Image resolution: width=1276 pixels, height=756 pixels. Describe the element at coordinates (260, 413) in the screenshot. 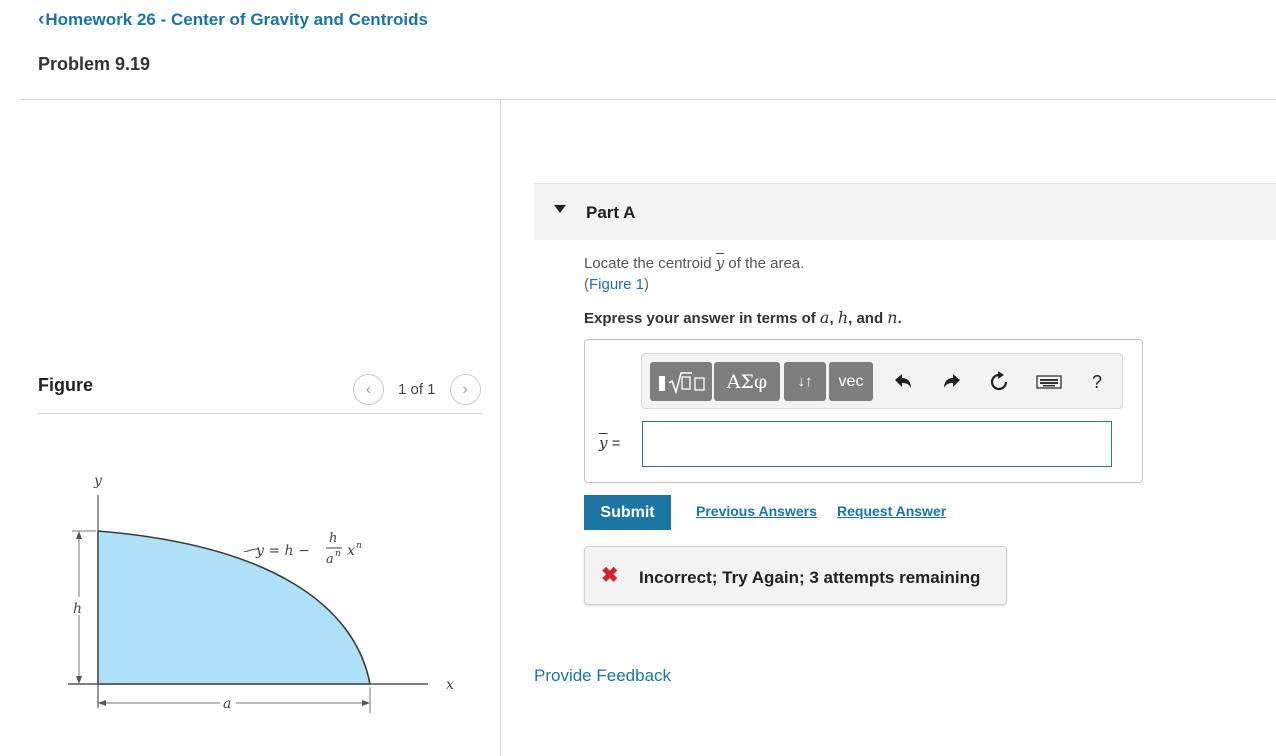

I see `figure-divider` at that location.